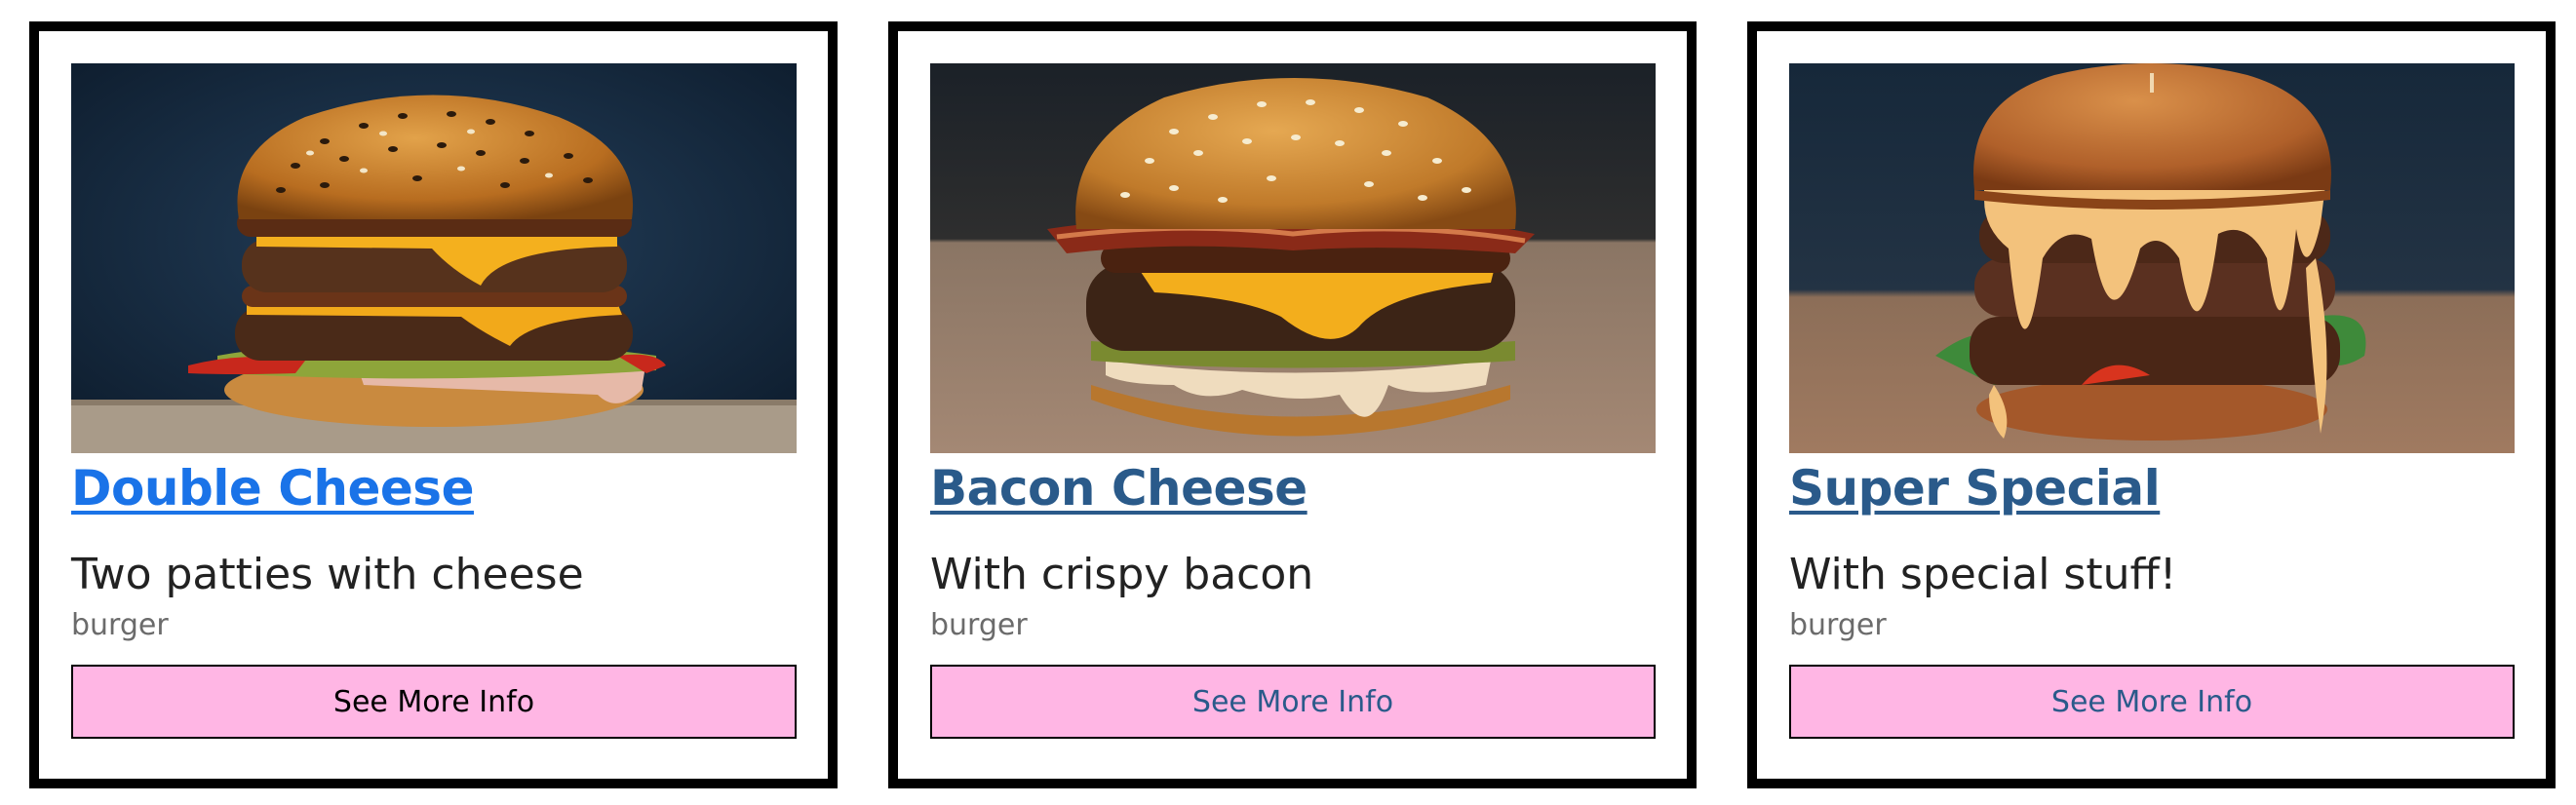  Describe the element at coordinates (272, 488) in the screenshot. I see `card-title-link: Double Cheese` at that location.